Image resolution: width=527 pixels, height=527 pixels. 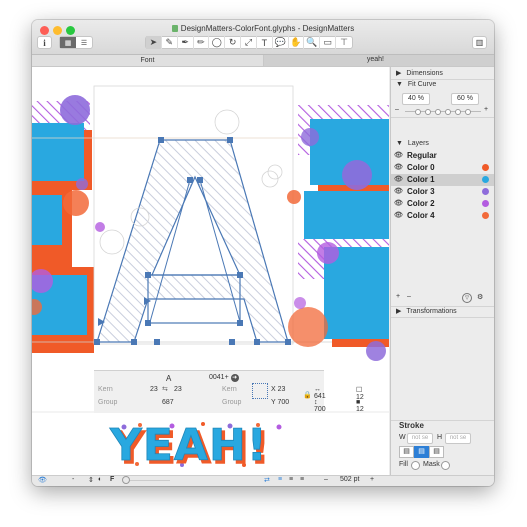 What do you see at coordinates (375, 59) in the screenshot?
I see `tab-active-label: yeah!` at bounding box center [375, 59].